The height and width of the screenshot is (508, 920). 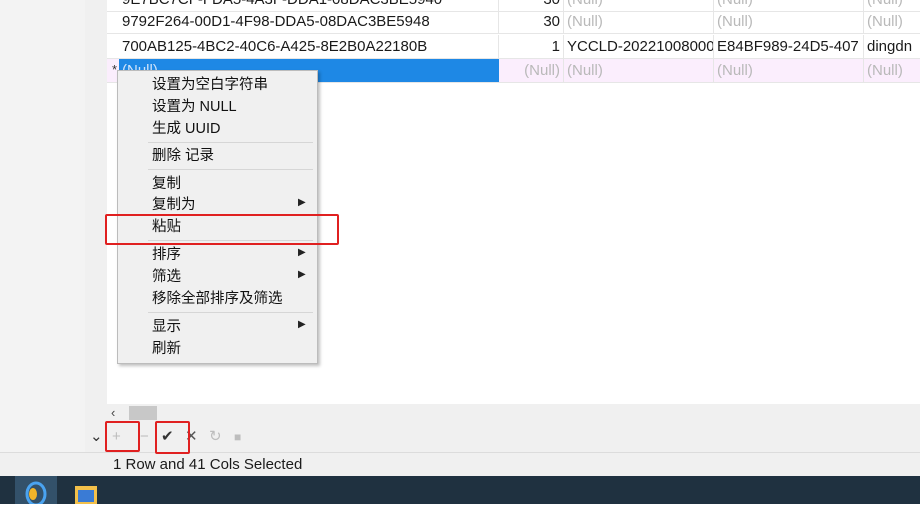 I want to click on menu-item-refresh: 刷新, so click(x=166, y=349).